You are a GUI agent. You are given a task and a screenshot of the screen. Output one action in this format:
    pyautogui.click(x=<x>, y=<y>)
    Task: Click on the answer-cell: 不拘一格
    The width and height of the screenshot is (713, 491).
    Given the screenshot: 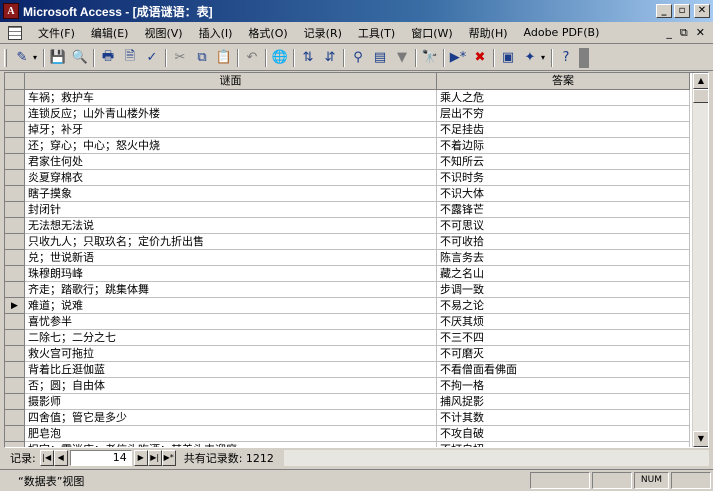 What is the action you would take?
    pyautogui.click(x=563, y=386)
    